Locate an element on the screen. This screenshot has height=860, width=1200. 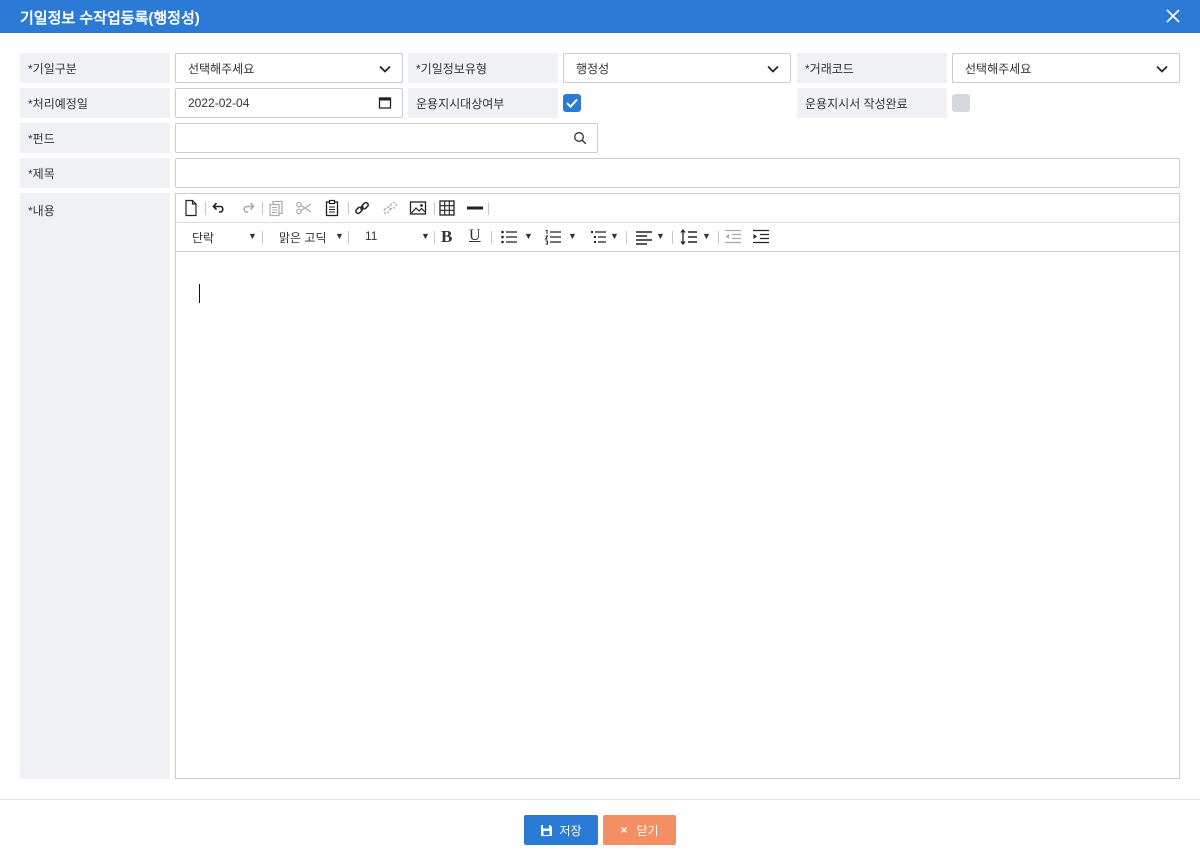
info-type-label: *기일정보유형 is located at coordinates (483, 68).